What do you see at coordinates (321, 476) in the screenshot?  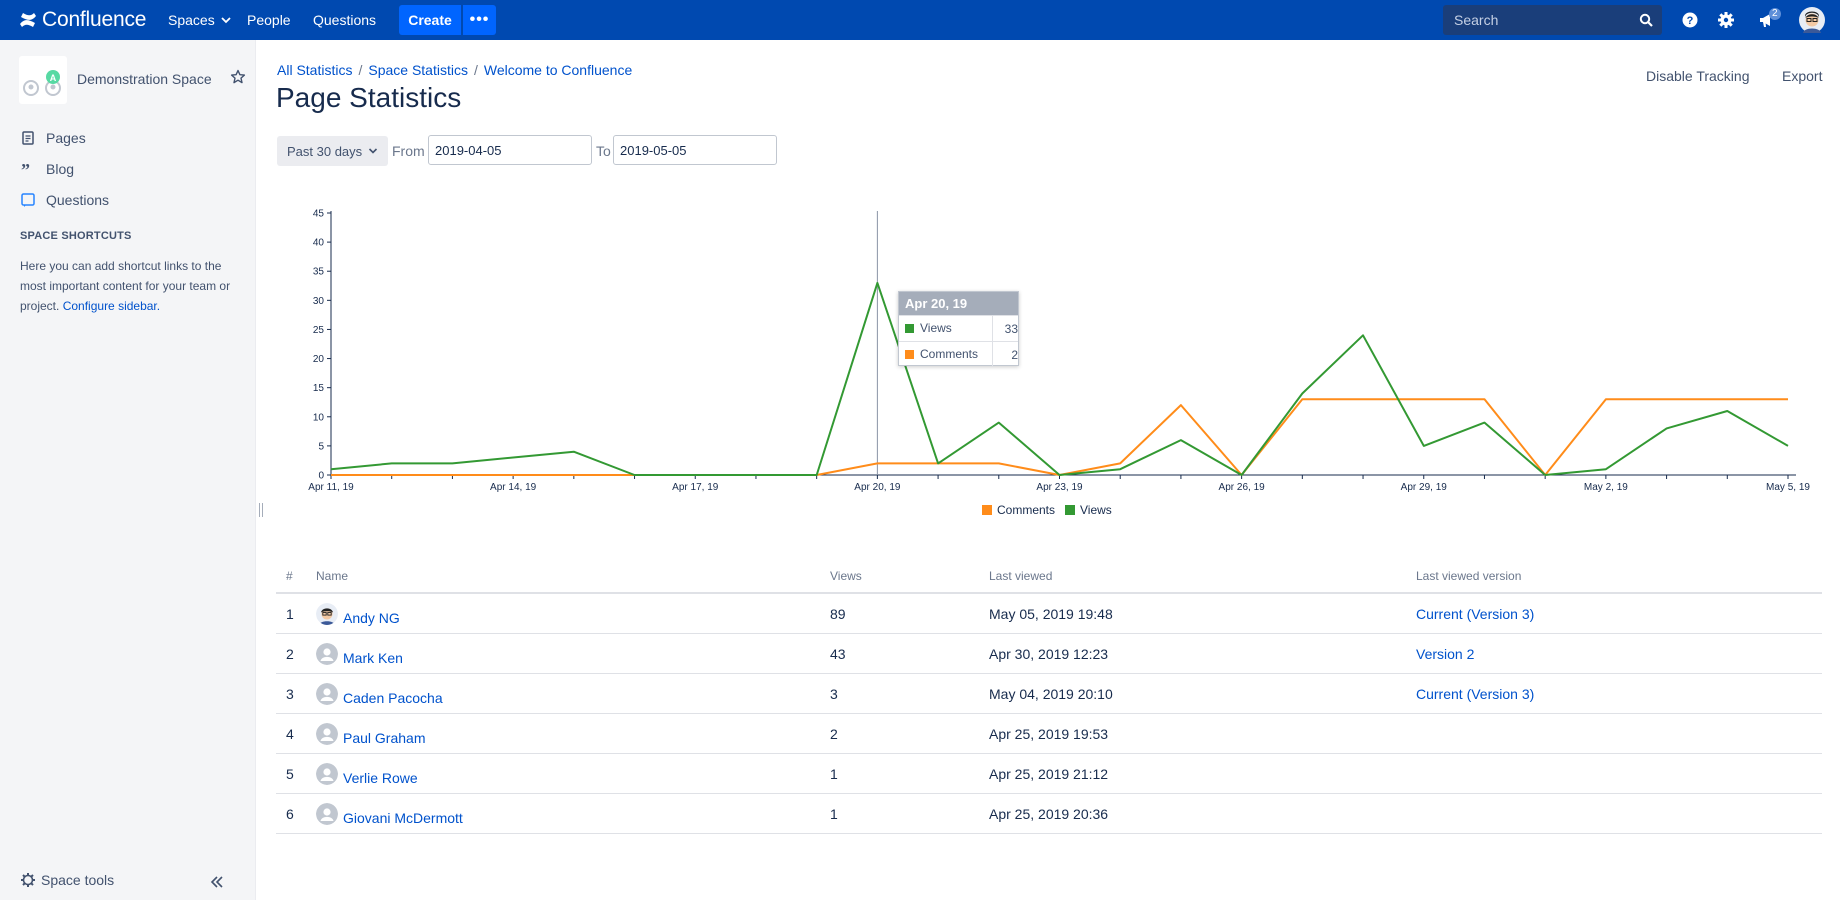 I see `y-tick-label: 0` at bounding box center [321, 476].